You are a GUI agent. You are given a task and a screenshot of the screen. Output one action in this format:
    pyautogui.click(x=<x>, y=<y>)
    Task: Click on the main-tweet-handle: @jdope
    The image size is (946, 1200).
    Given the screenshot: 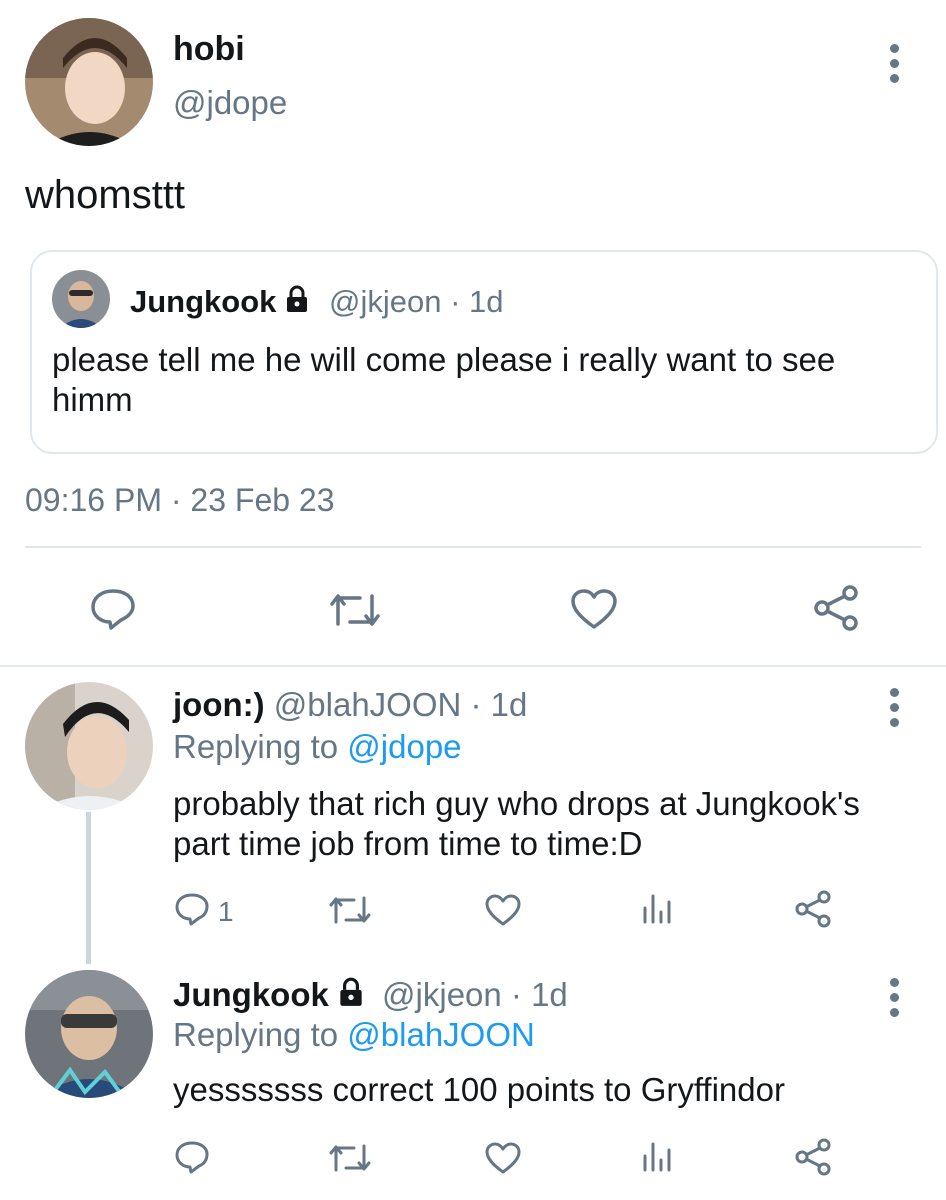 What is the action you would take?
    pyautogui.click(x=230, y=103)
    